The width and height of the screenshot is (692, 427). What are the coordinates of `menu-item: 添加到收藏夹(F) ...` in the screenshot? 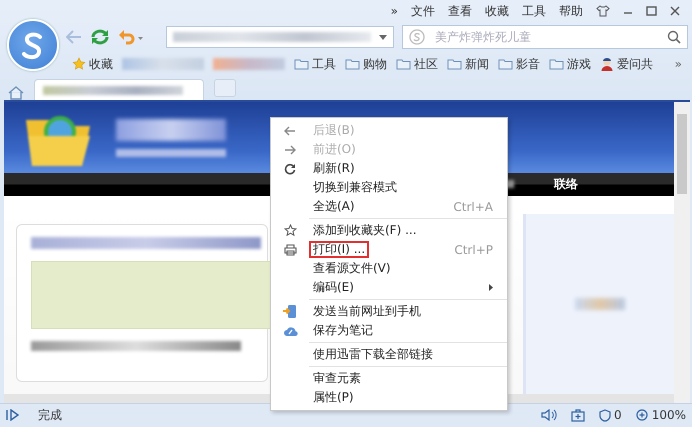 It's located at (389, 230).